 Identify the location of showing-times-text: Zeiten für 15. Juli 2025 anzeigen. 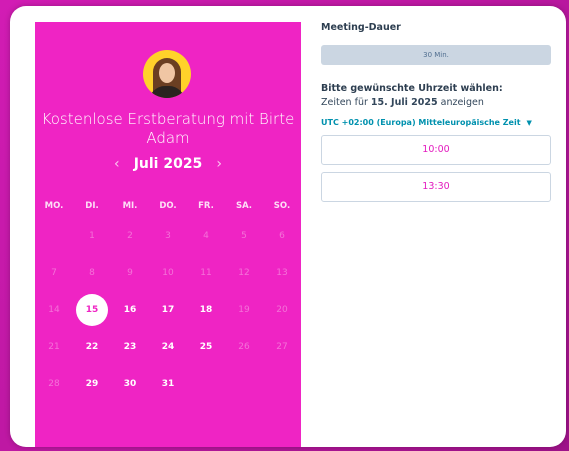
(436, 102).